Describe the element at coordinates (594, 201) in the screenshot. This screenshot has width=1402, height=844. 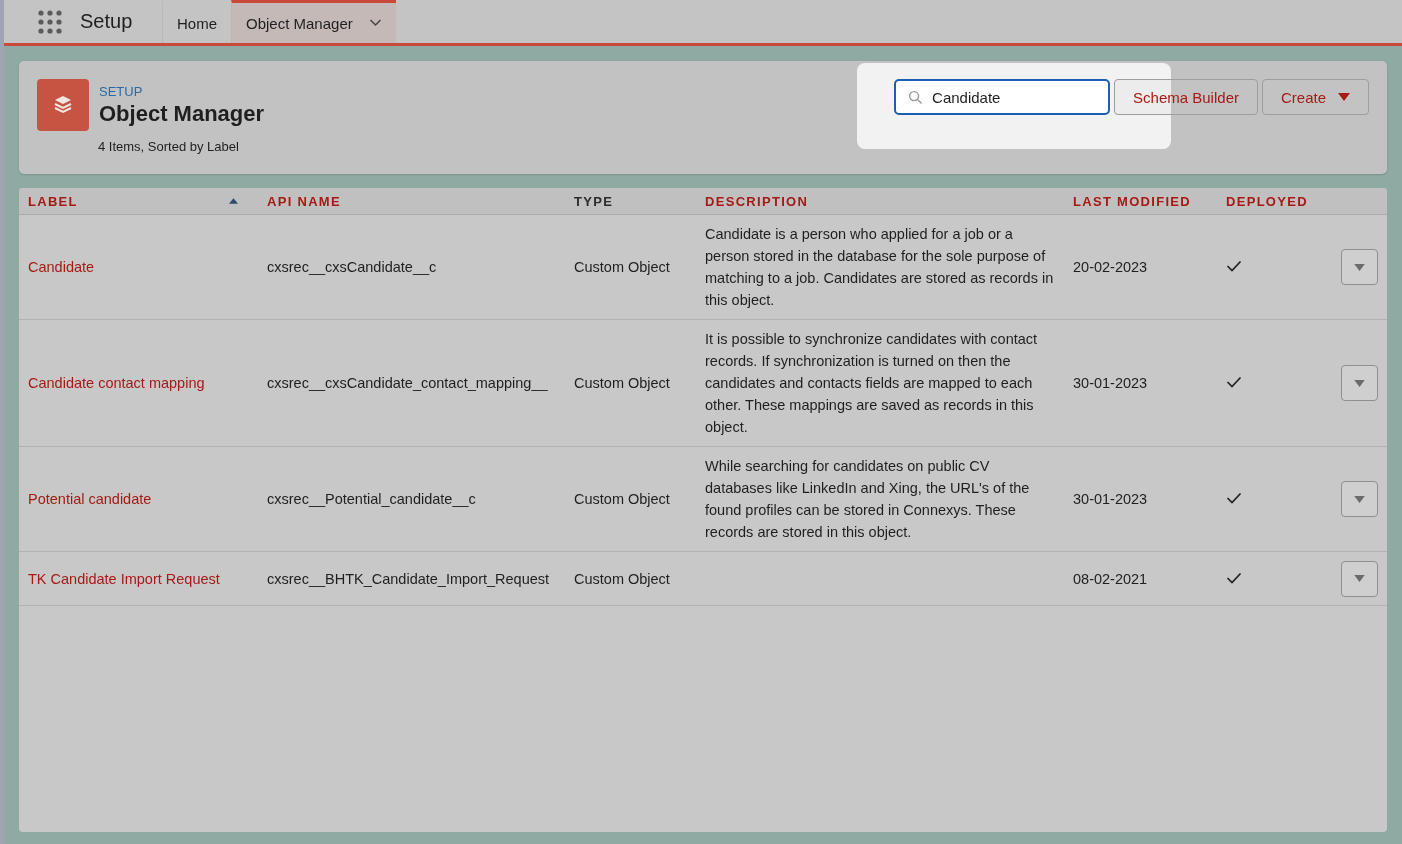
I see `column-header: TYPE` at that location.